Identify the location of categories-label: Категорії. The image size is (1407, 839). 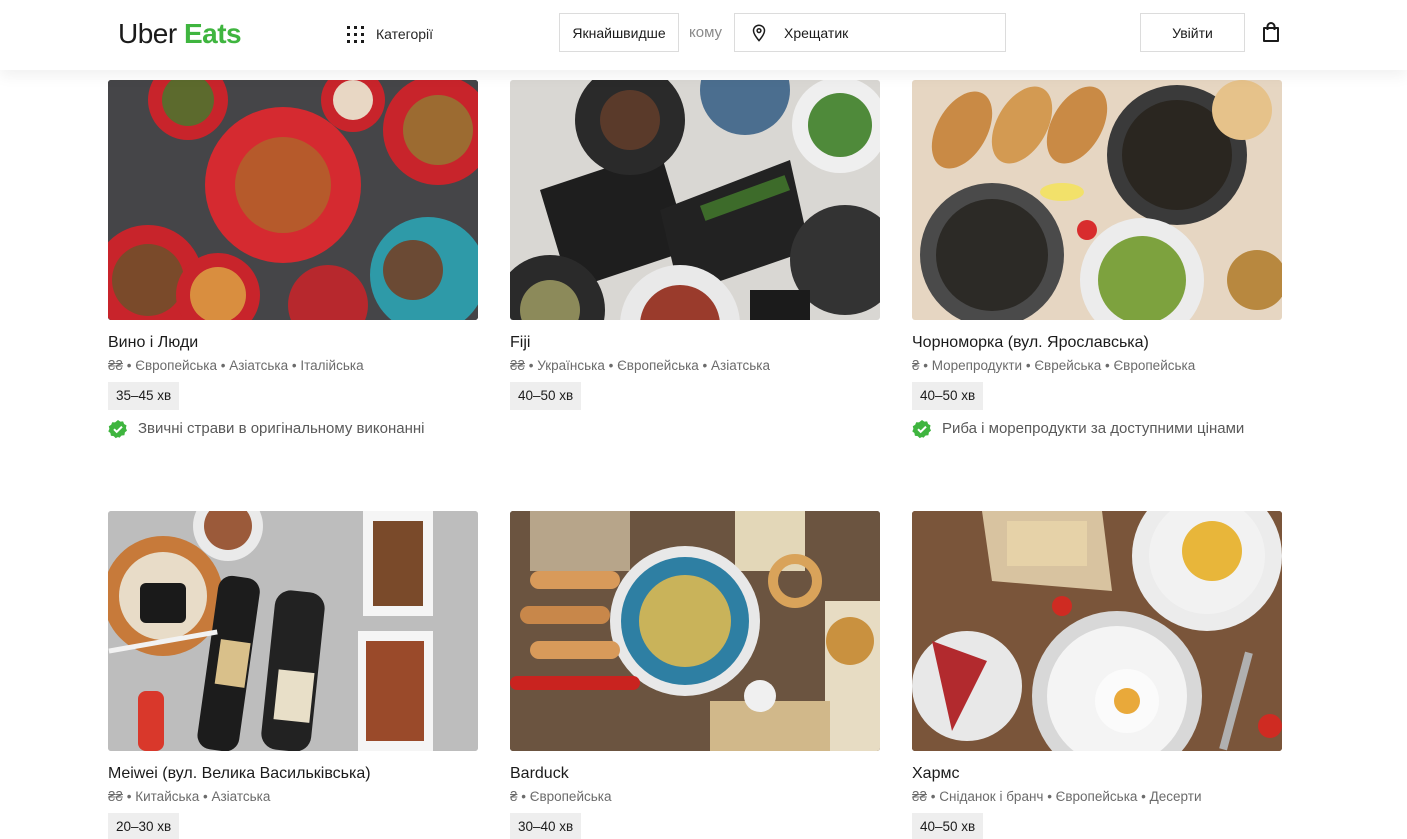
(405, 34).